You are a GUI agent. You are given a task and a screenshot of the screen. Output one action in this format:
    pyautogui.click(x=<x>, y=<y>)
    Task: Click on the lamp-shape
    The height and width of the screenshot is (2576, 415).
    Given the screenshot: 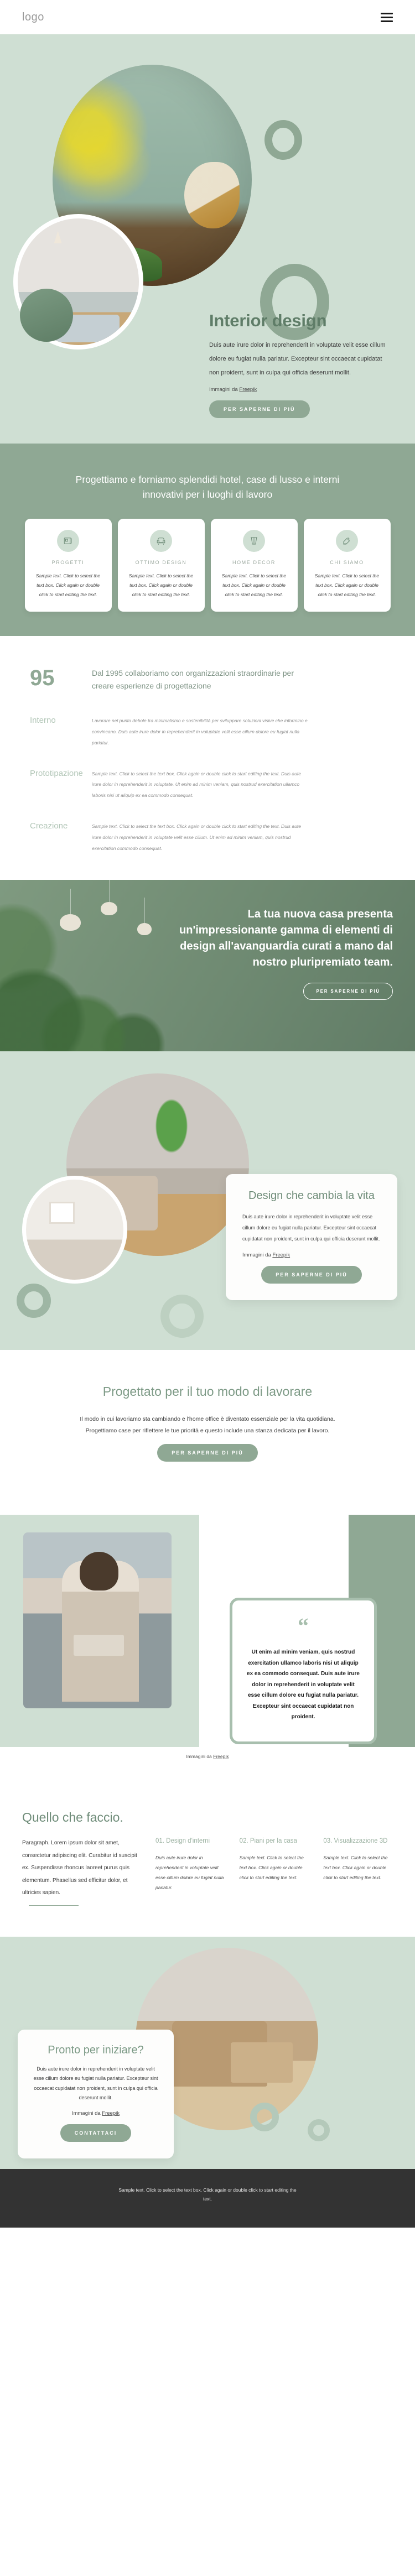 What is the action you would take?
    pyautogui.click(x=58, y=237)
    